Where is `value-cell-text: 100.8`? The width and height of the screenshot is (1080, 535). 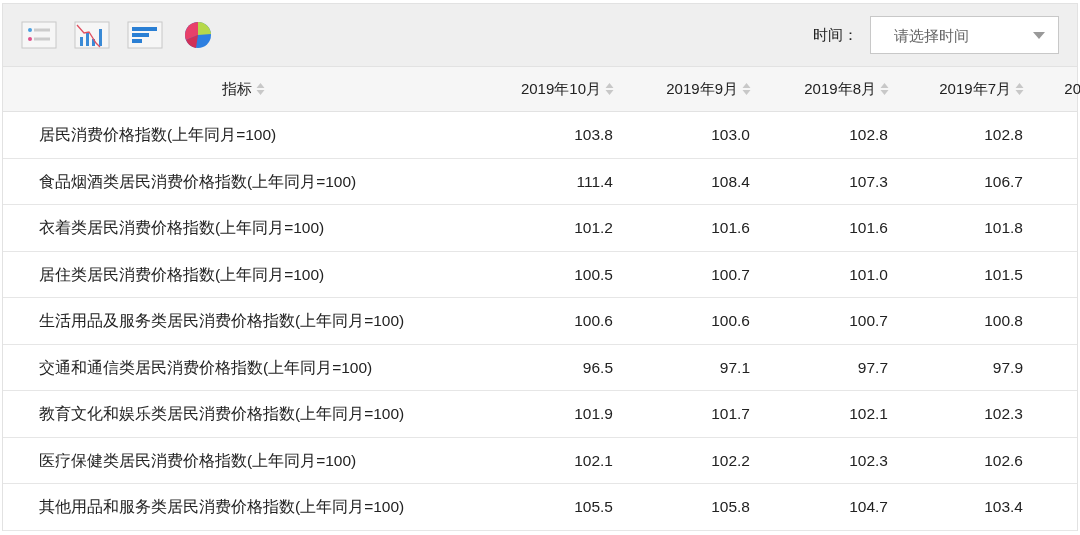
value-cell-text: 100.8 is located at coordinates (1003, 321).